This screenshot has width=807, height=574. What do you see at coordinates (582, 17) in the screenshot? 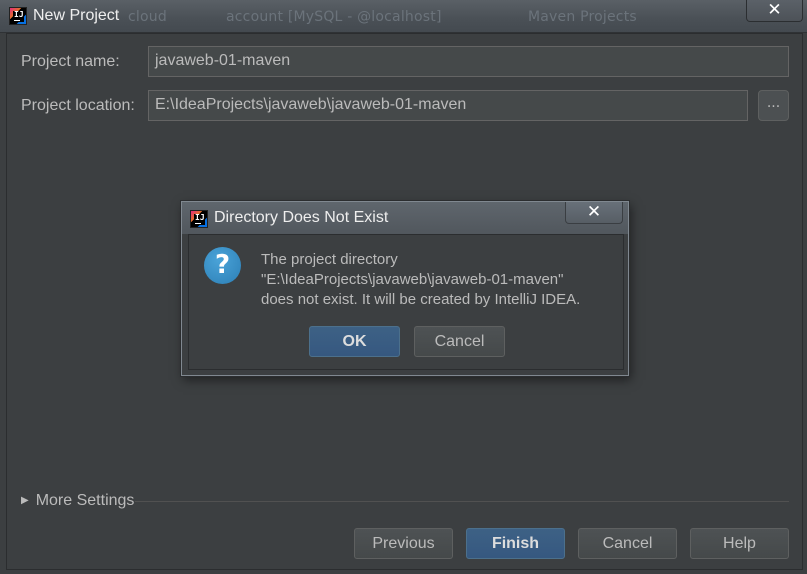
I see `background-tab-maven: Maven Projects` at bounding box center [582, 17].